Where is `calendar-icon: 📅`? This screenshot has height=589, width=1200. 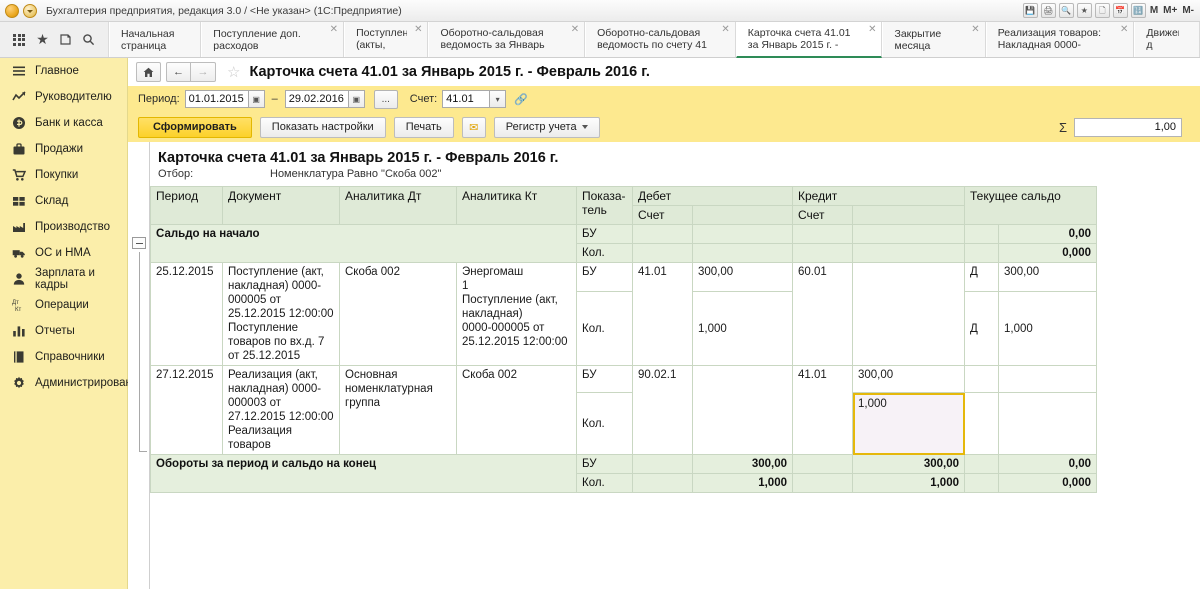 calendar-icon: 📅 is located at coordinates (1120, 10).